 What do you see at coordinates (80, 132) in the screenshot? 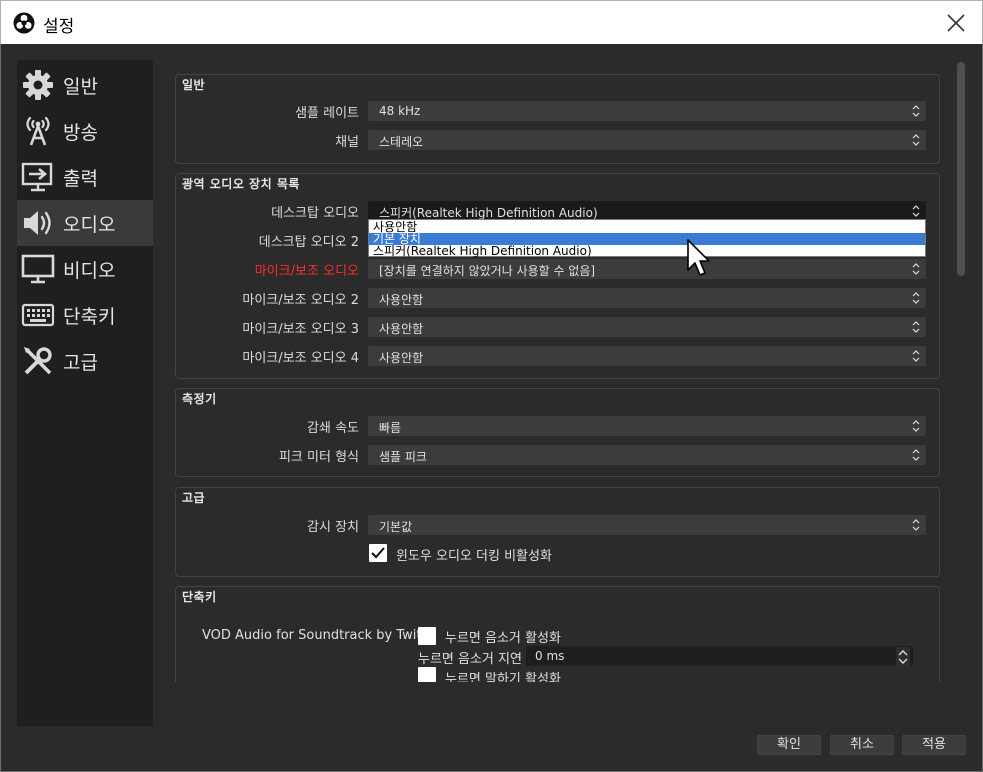
I see `sidebar-item-label: 방송` at bounding box center [80, 132].